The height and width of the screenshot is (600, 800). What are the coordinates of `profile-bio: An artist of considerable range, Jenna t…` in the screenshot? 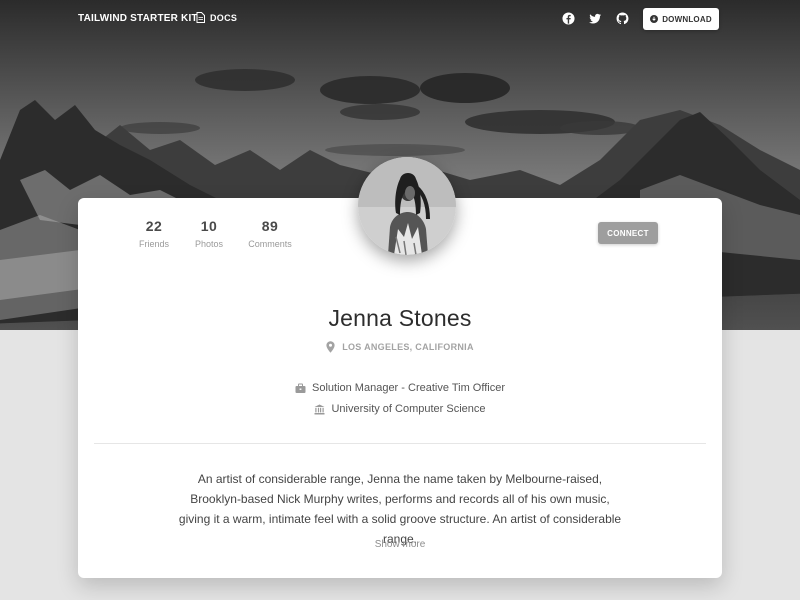 It's located at (400, 509).